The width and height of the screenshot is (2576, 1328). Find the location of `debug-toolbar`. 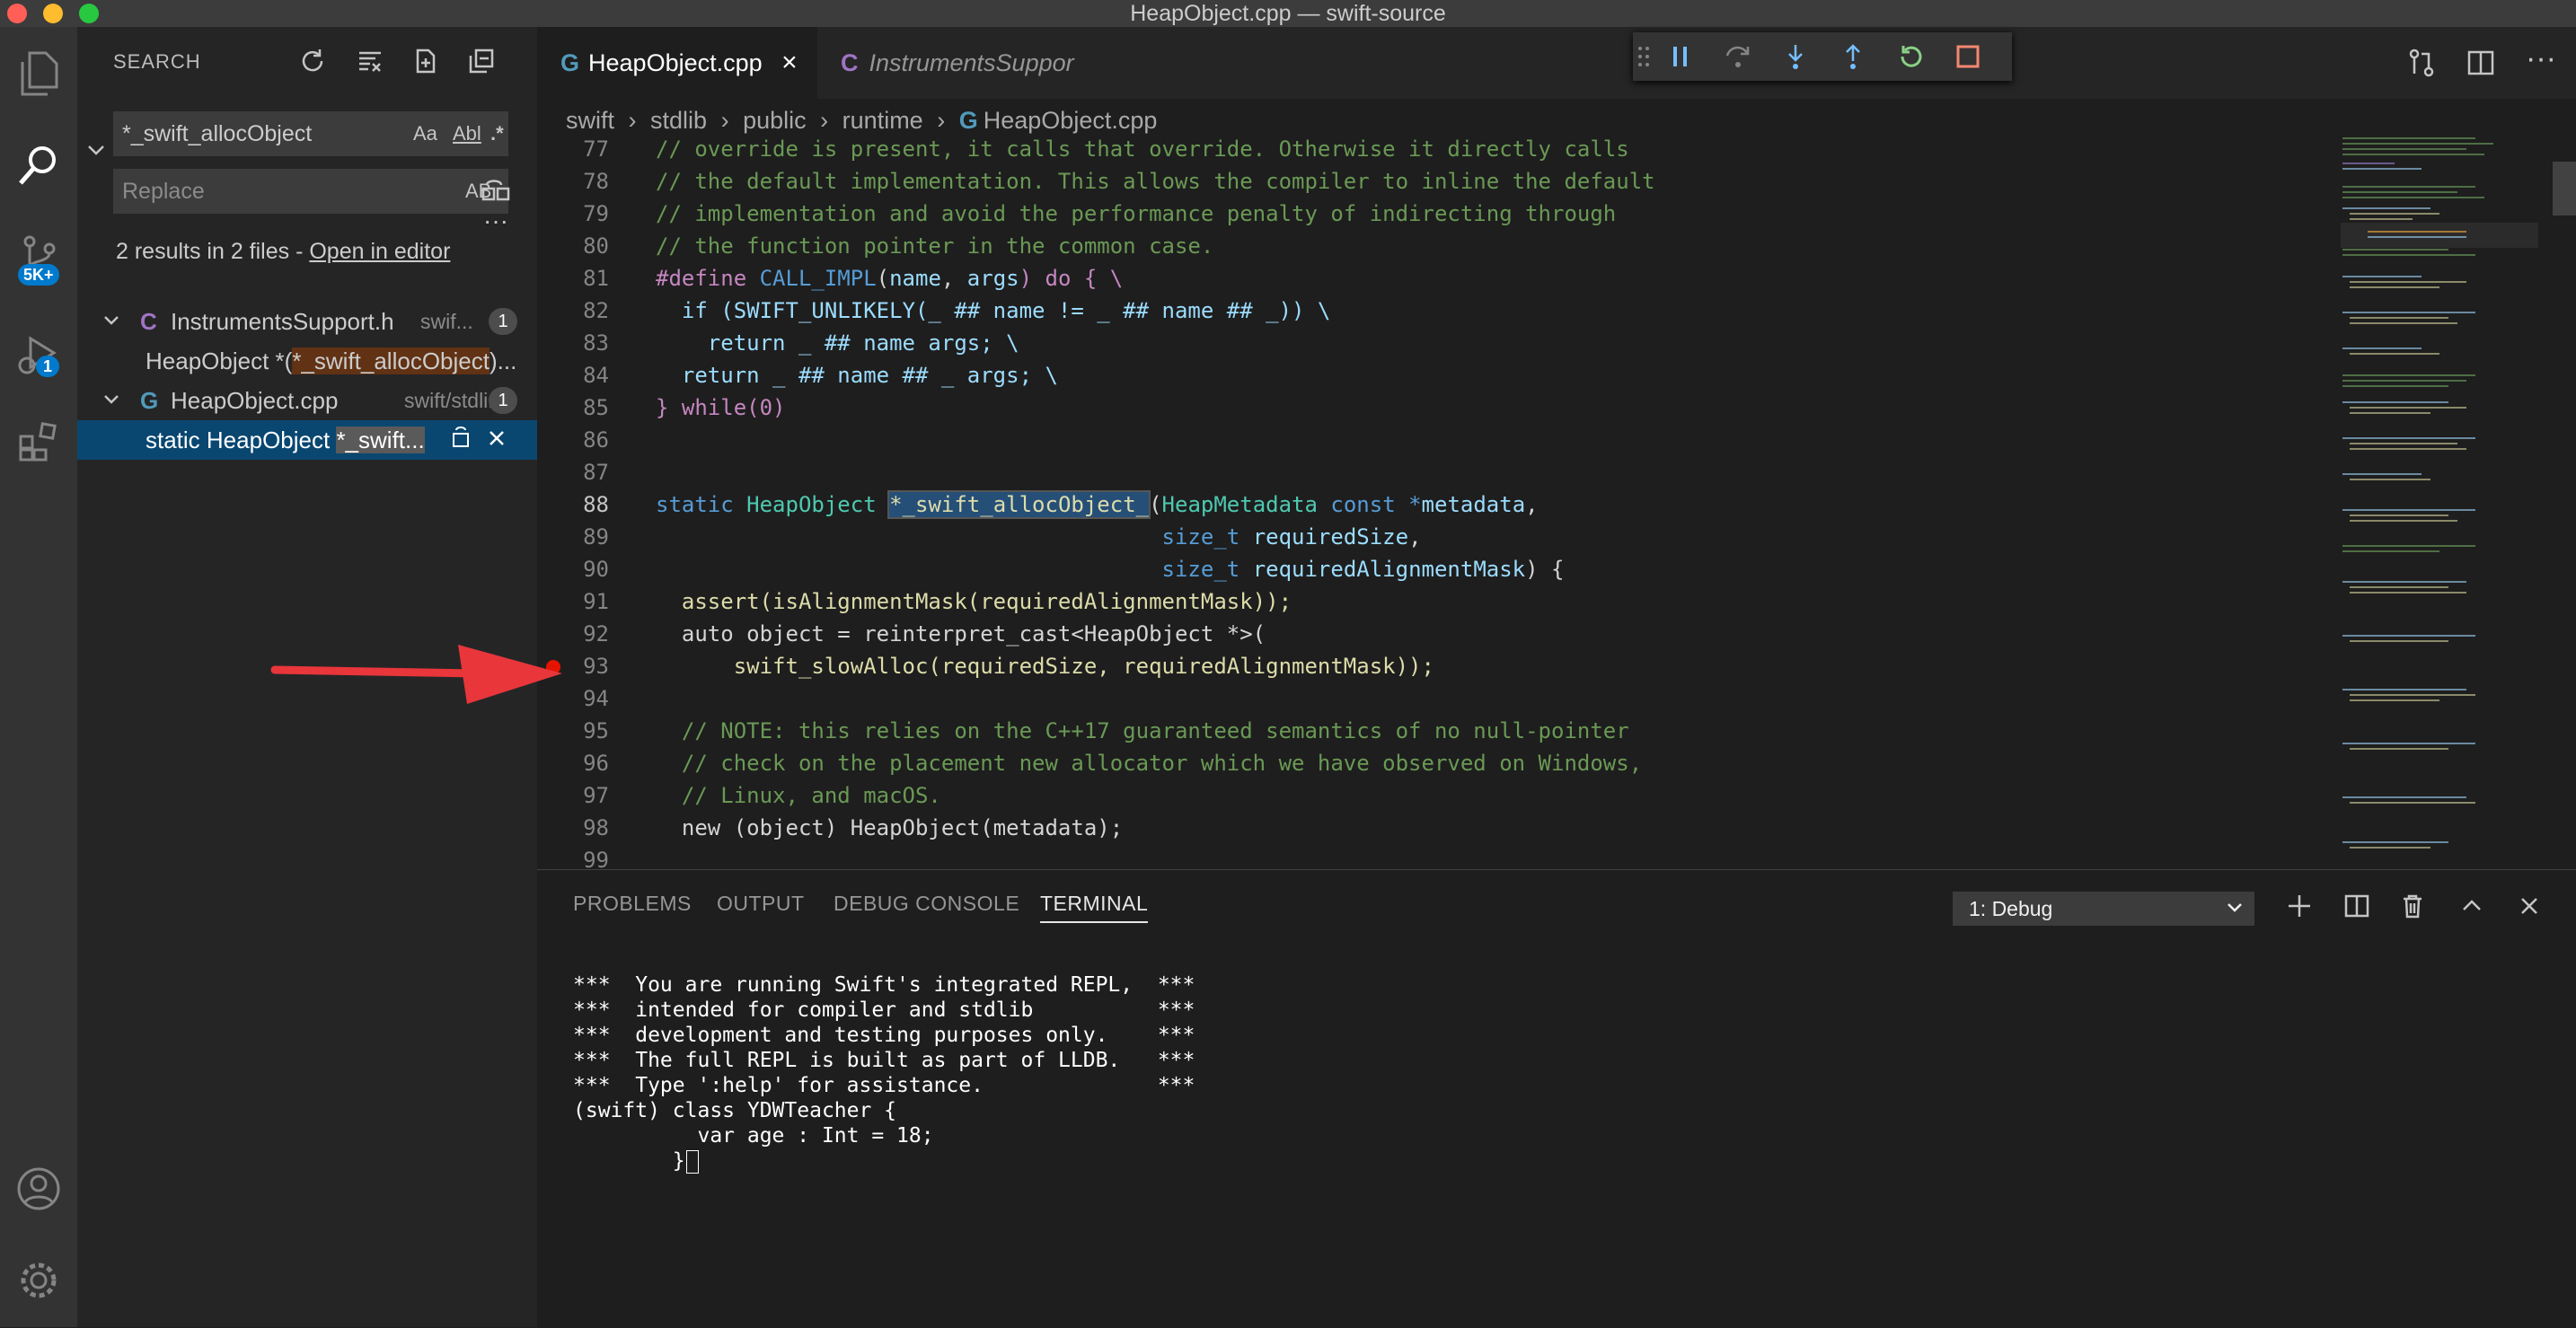

debug-toolbar is located at coordinates (1822, 56).